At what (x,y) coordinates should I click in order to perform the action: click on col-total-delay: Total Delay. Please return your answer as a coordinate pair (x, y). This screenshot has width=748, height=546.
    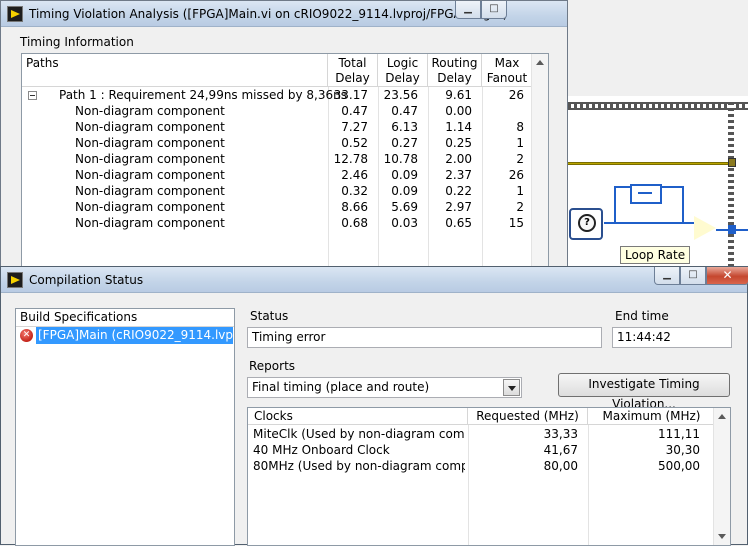
    Looking at the image, I should click on (353, 70).